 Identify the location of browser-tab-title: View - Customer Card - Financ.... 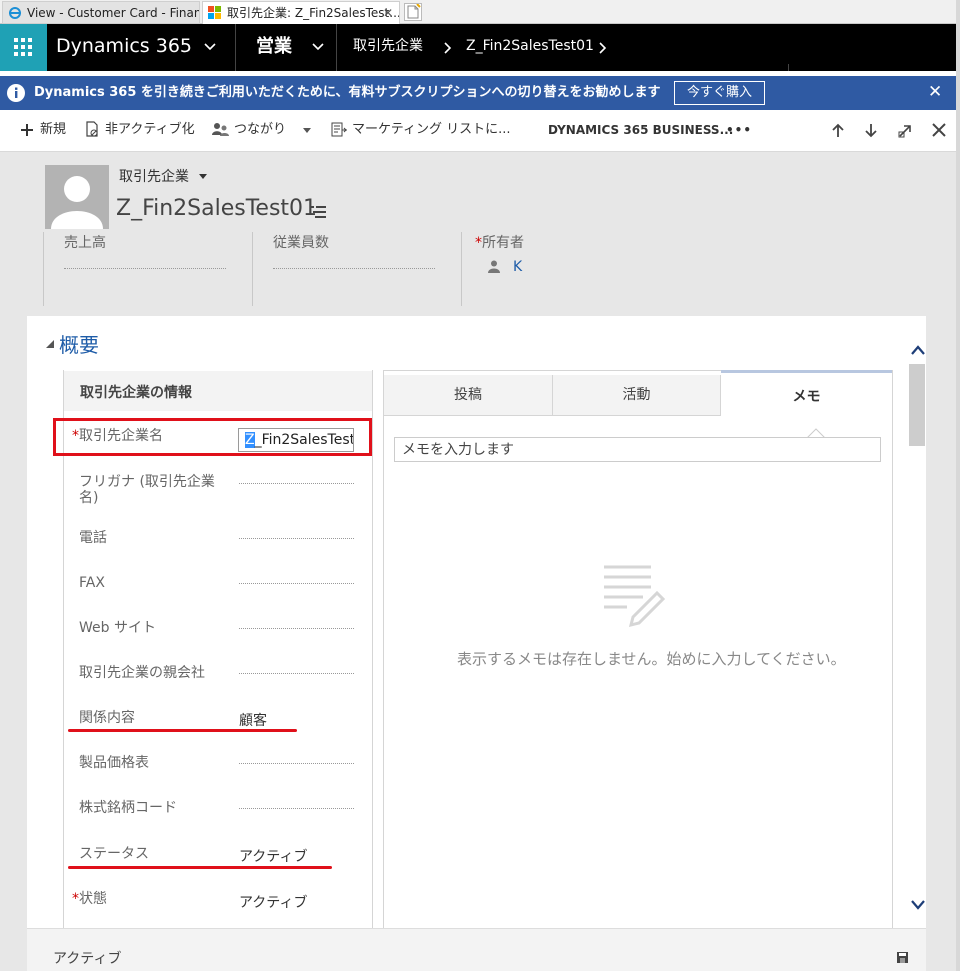
(113, 13).